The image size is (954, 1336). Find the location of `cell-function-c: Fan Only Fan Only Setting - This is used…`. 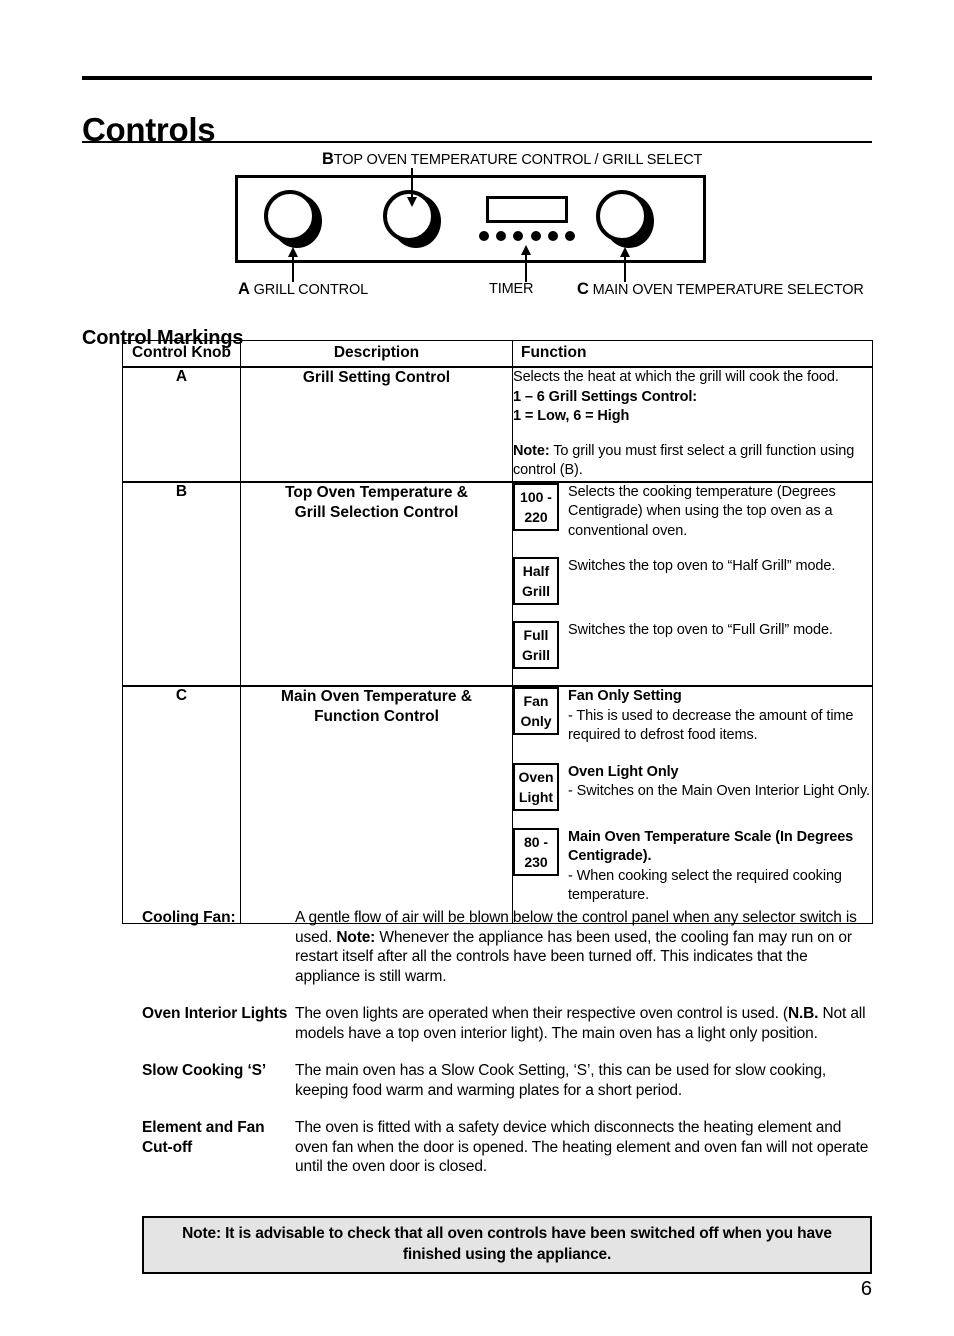

cell-function-c: Fan Only Fan Only Setting - This is used… is located at coordinates (692, 804).